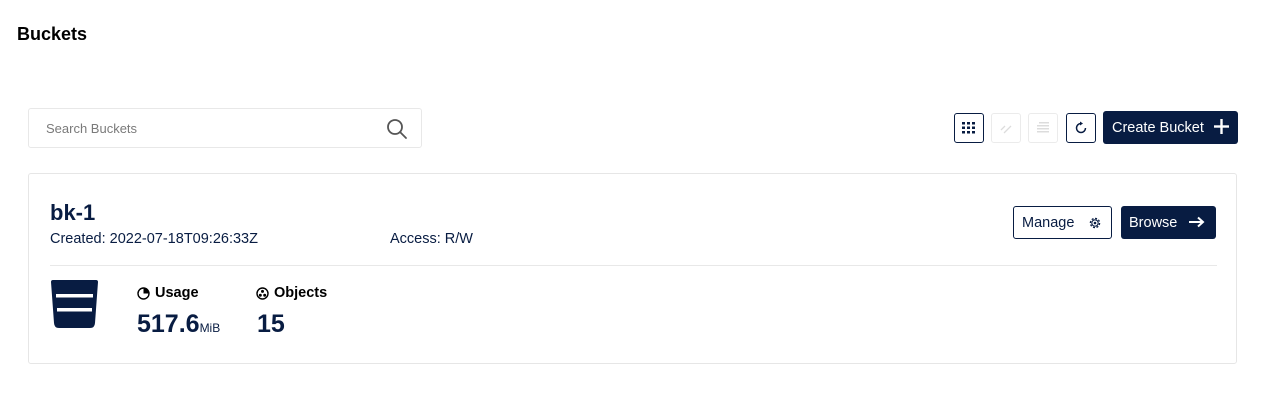 The image size is (1271, 409). I want to click on objects-heading: Objects, so click(291, 293).